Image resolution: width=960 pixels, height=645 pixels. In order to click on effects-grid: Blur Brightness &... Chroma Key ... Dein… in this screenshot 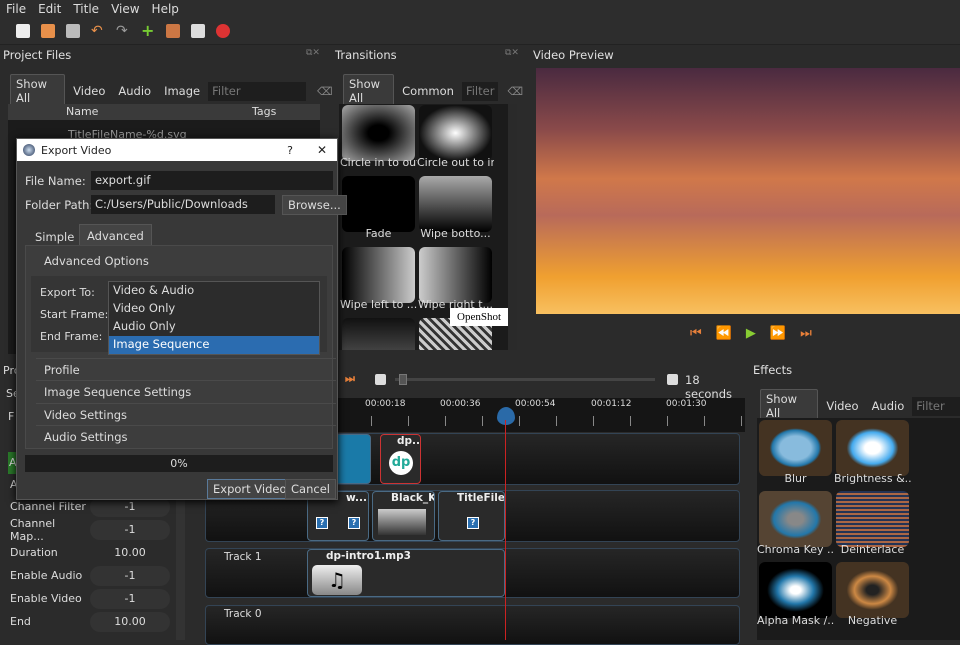, I will do `click(858, 529)`.